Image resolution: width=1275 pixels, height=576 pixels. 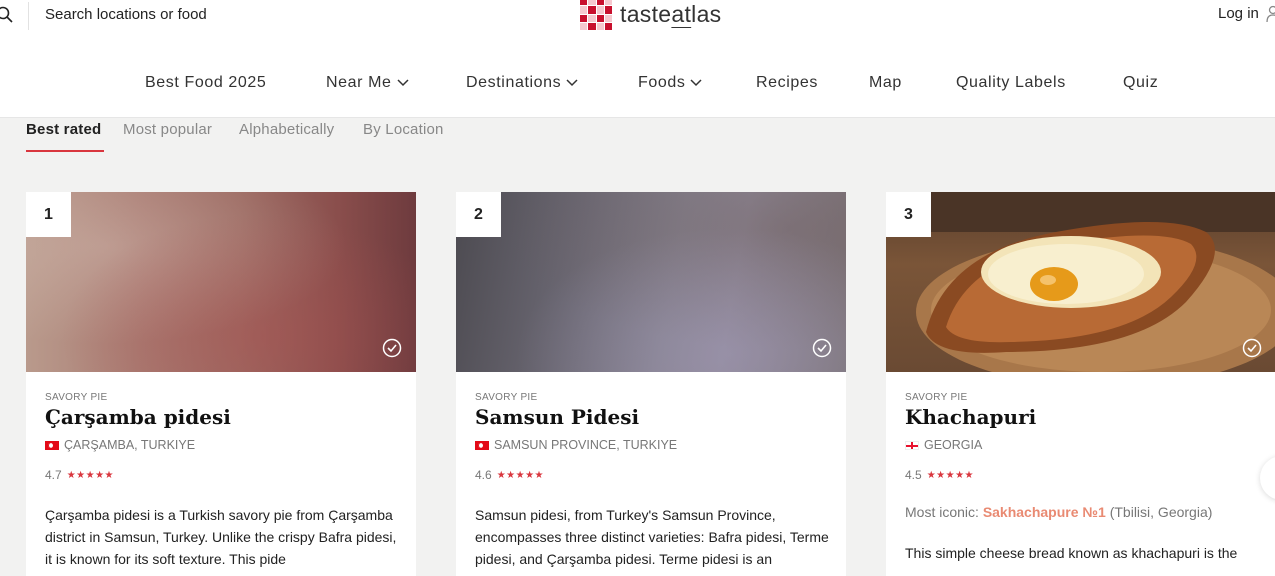 I want to click on tasteatlas-logo: tasteatlas, so click(x=650, y=15).